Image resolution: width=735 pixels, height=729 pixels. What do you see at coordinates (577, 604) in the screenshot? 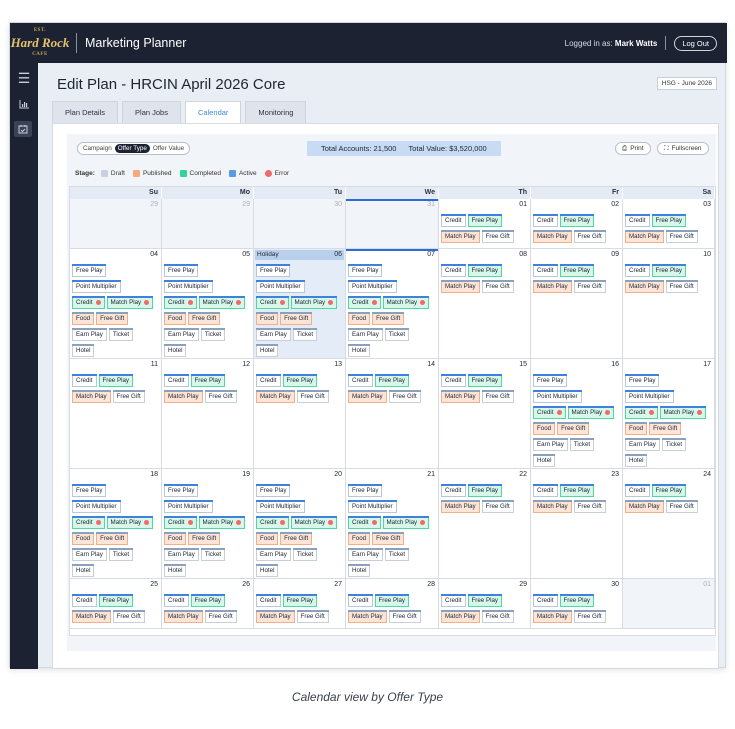
I see `calendar-day-cell: 30 Credit Free Play Match Play Free Gift` at bounding box center [577, 604].